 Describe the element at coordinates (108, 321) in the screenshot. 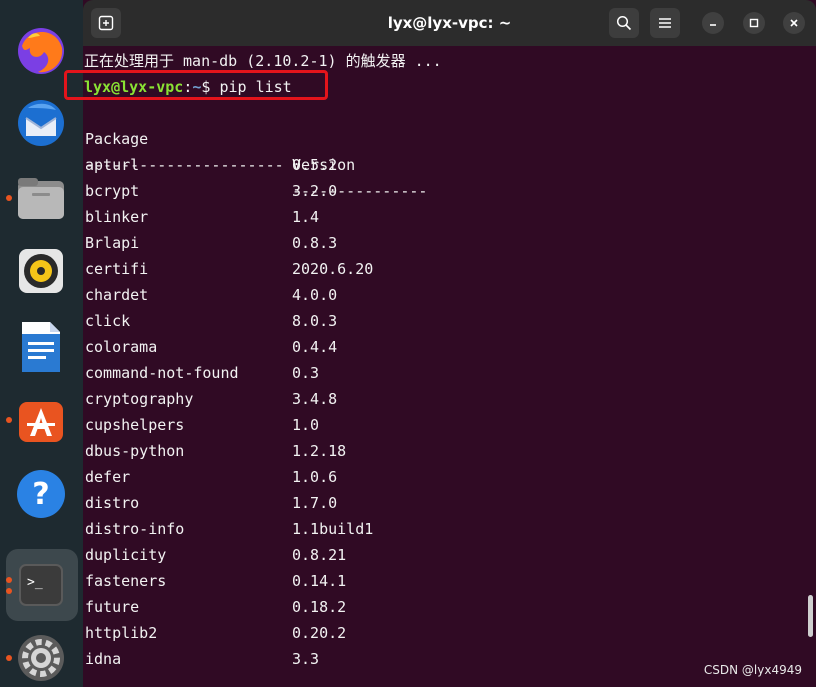

I see `package-name: click` at that location.